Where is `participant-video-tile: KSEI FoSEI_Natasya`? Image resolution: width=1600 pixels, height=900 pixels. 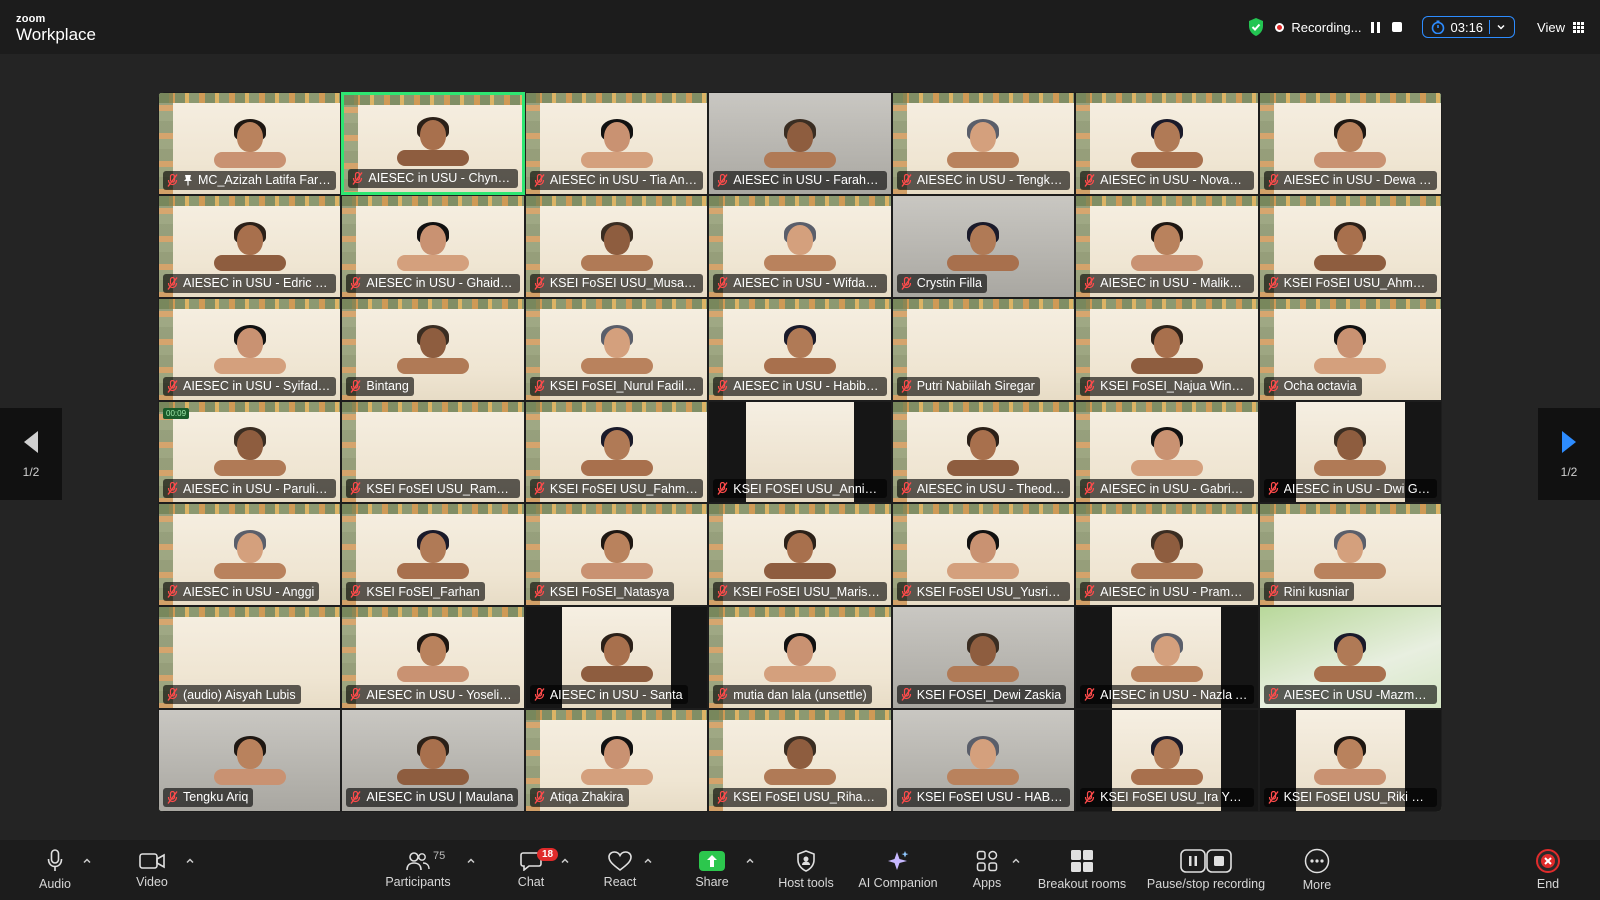 participant-video-tile: KSEI FoSEI_Natasya is located at coordinates (616, 555).